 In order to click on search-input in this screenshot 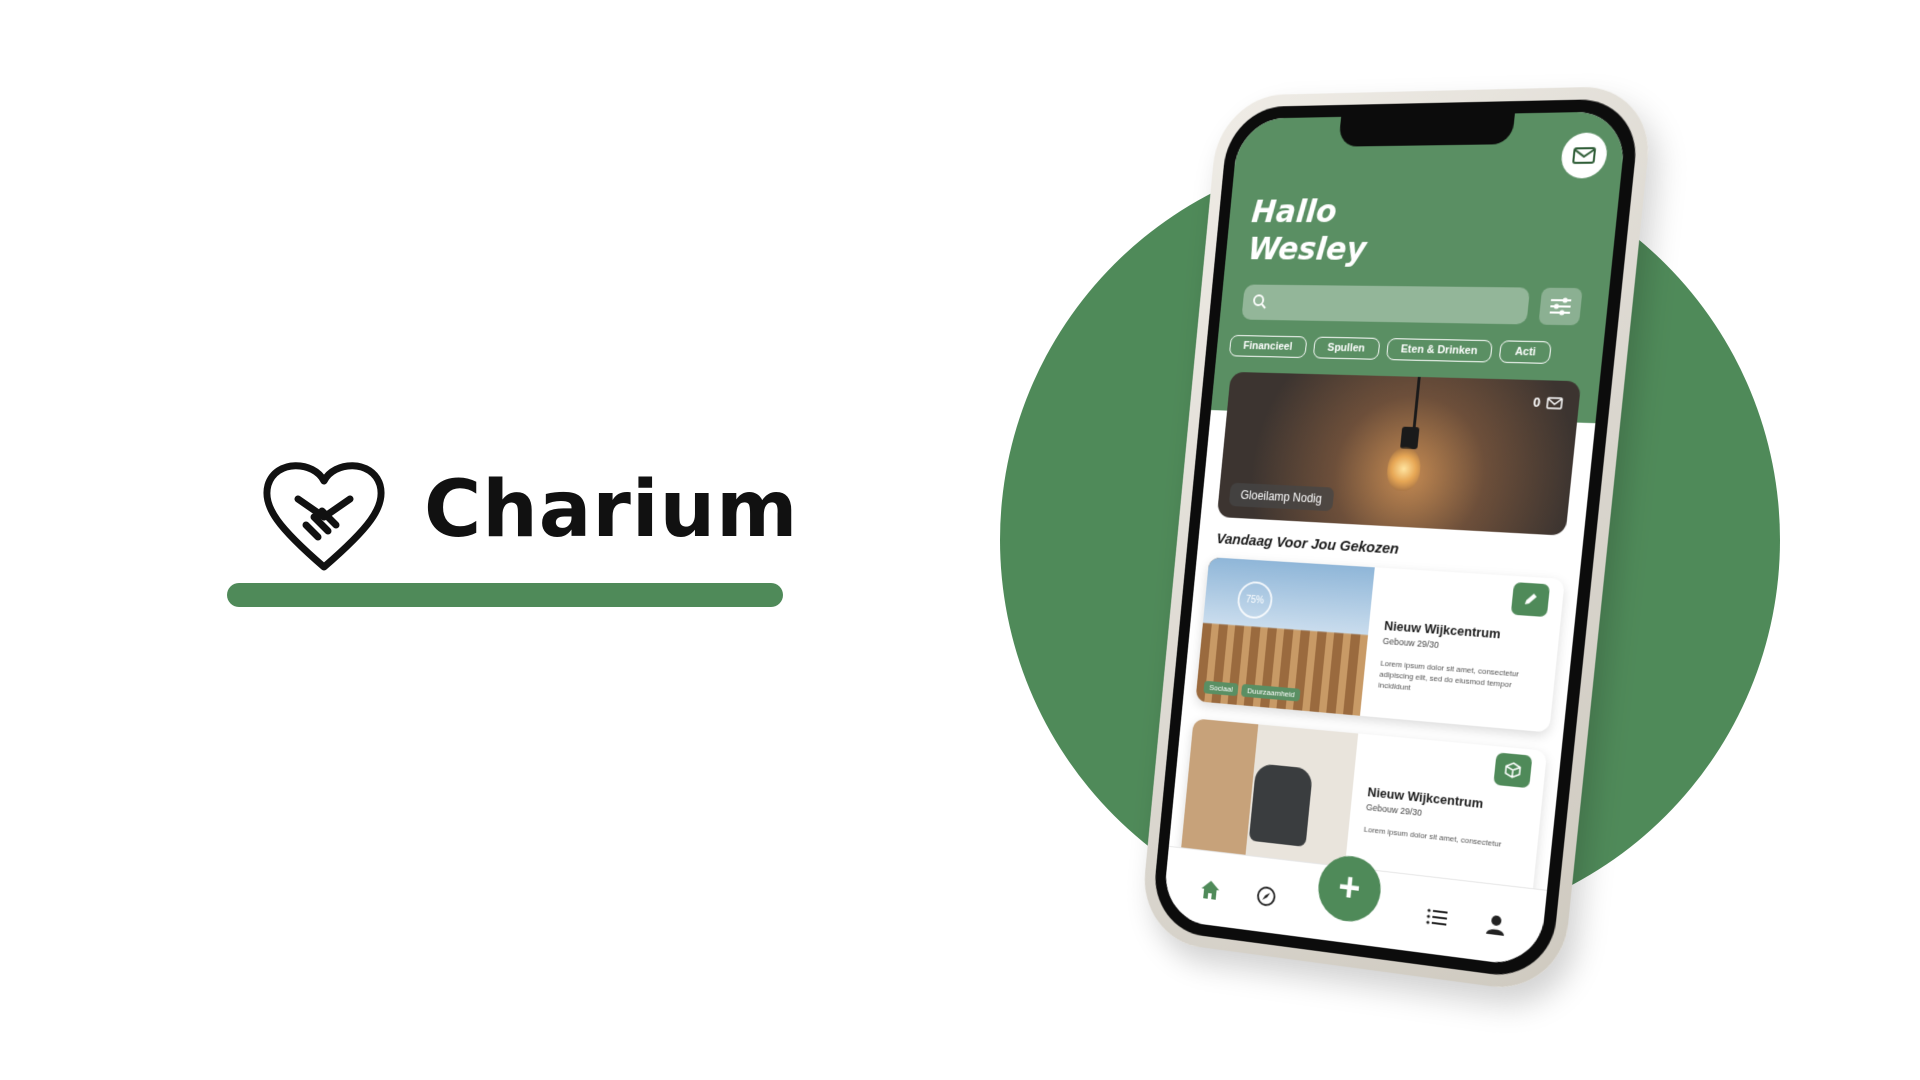, I will do `click(1386, 304)`.